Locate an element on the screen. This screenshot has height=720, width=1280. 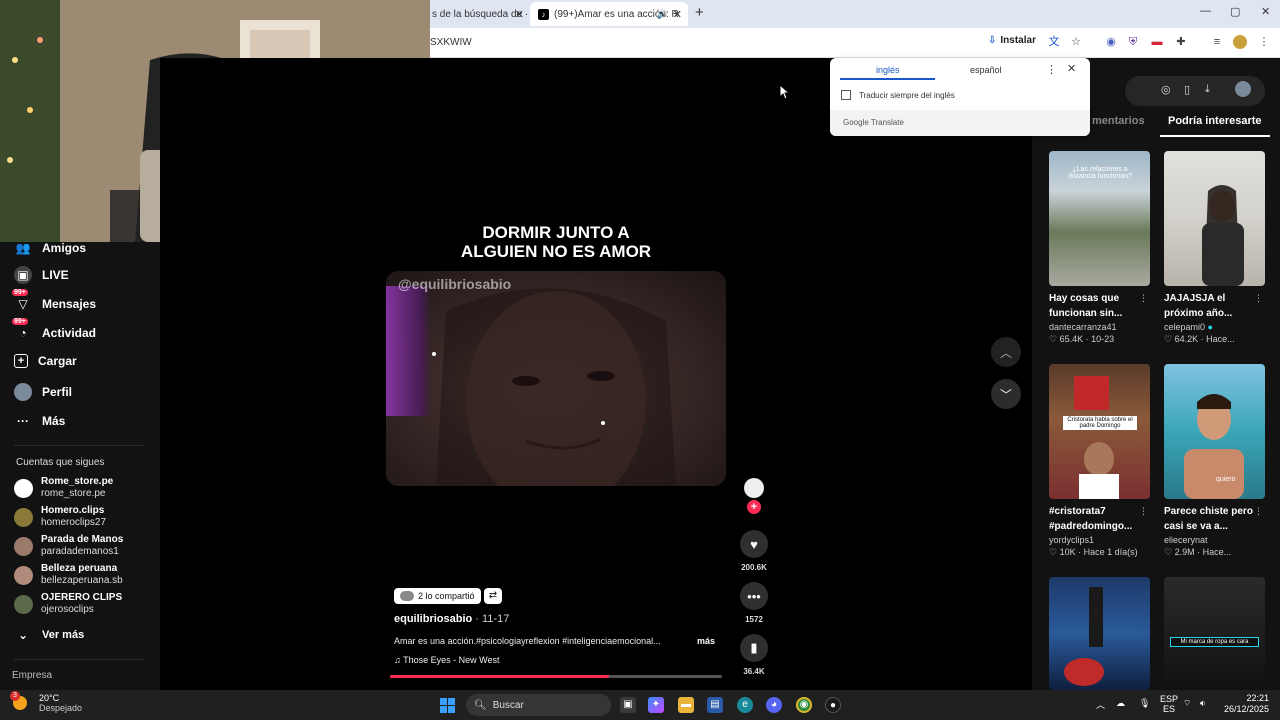
video-author: equilibriosabio · 11-17 is located at coordinates (451, 619).